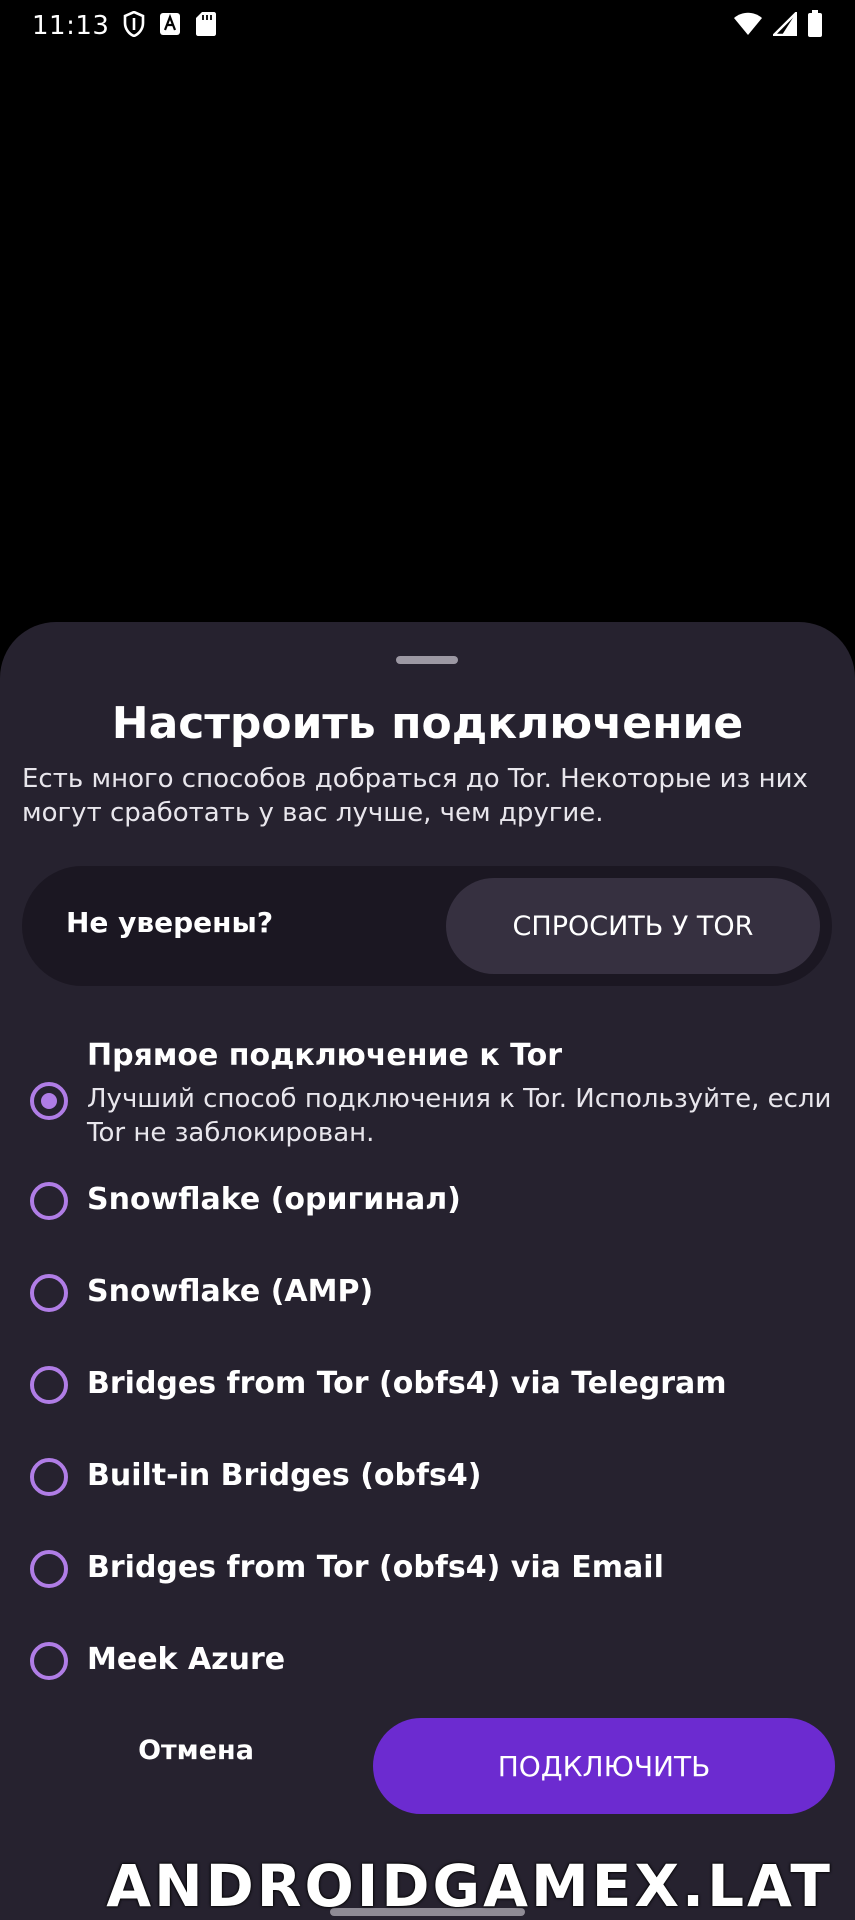 This screenshot has height=1920, width=855. What do you see at coordinates (274, 1199) in the screenshot?
I see `option-title: Snowflake (оригинал)` at bounding box center [274, 1199].